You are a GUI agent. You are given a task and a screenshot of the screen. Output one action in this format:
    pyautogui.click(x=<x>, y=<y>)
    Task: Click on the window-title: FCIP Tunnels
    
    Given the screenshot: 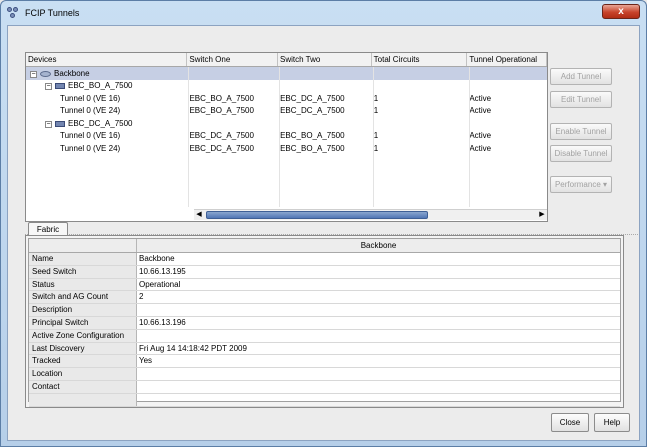 What is the action you would take?
    pyautogui.click(x=52, y=13)
    